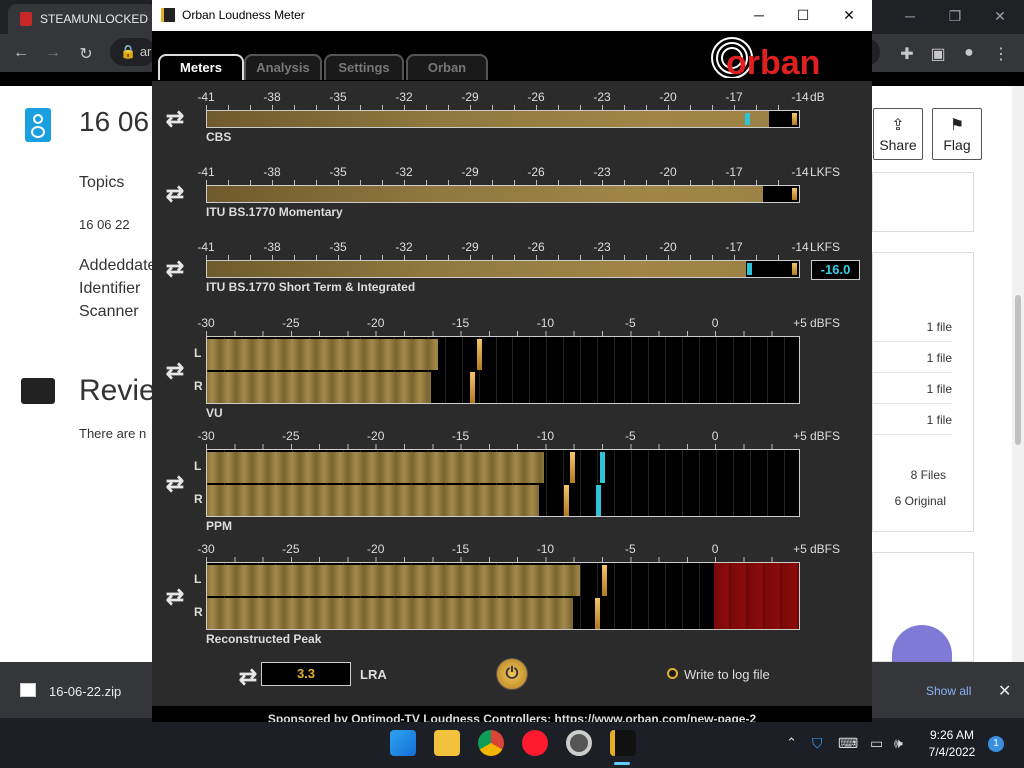 The width and height of the screenshot is (1024, 768). What do you see at coordinates (85, 691) in the screenshot?
I see `download-file-name: 16-06-22.zip` at bounding box center [85, 691].